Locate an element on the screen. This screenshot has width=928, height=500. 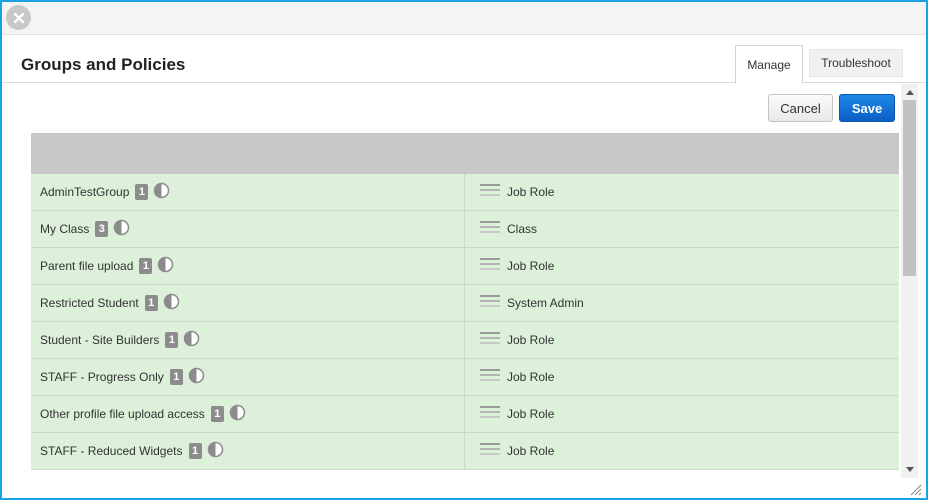
group-name: Student - Site Builders is located at coordinates (99, 340).